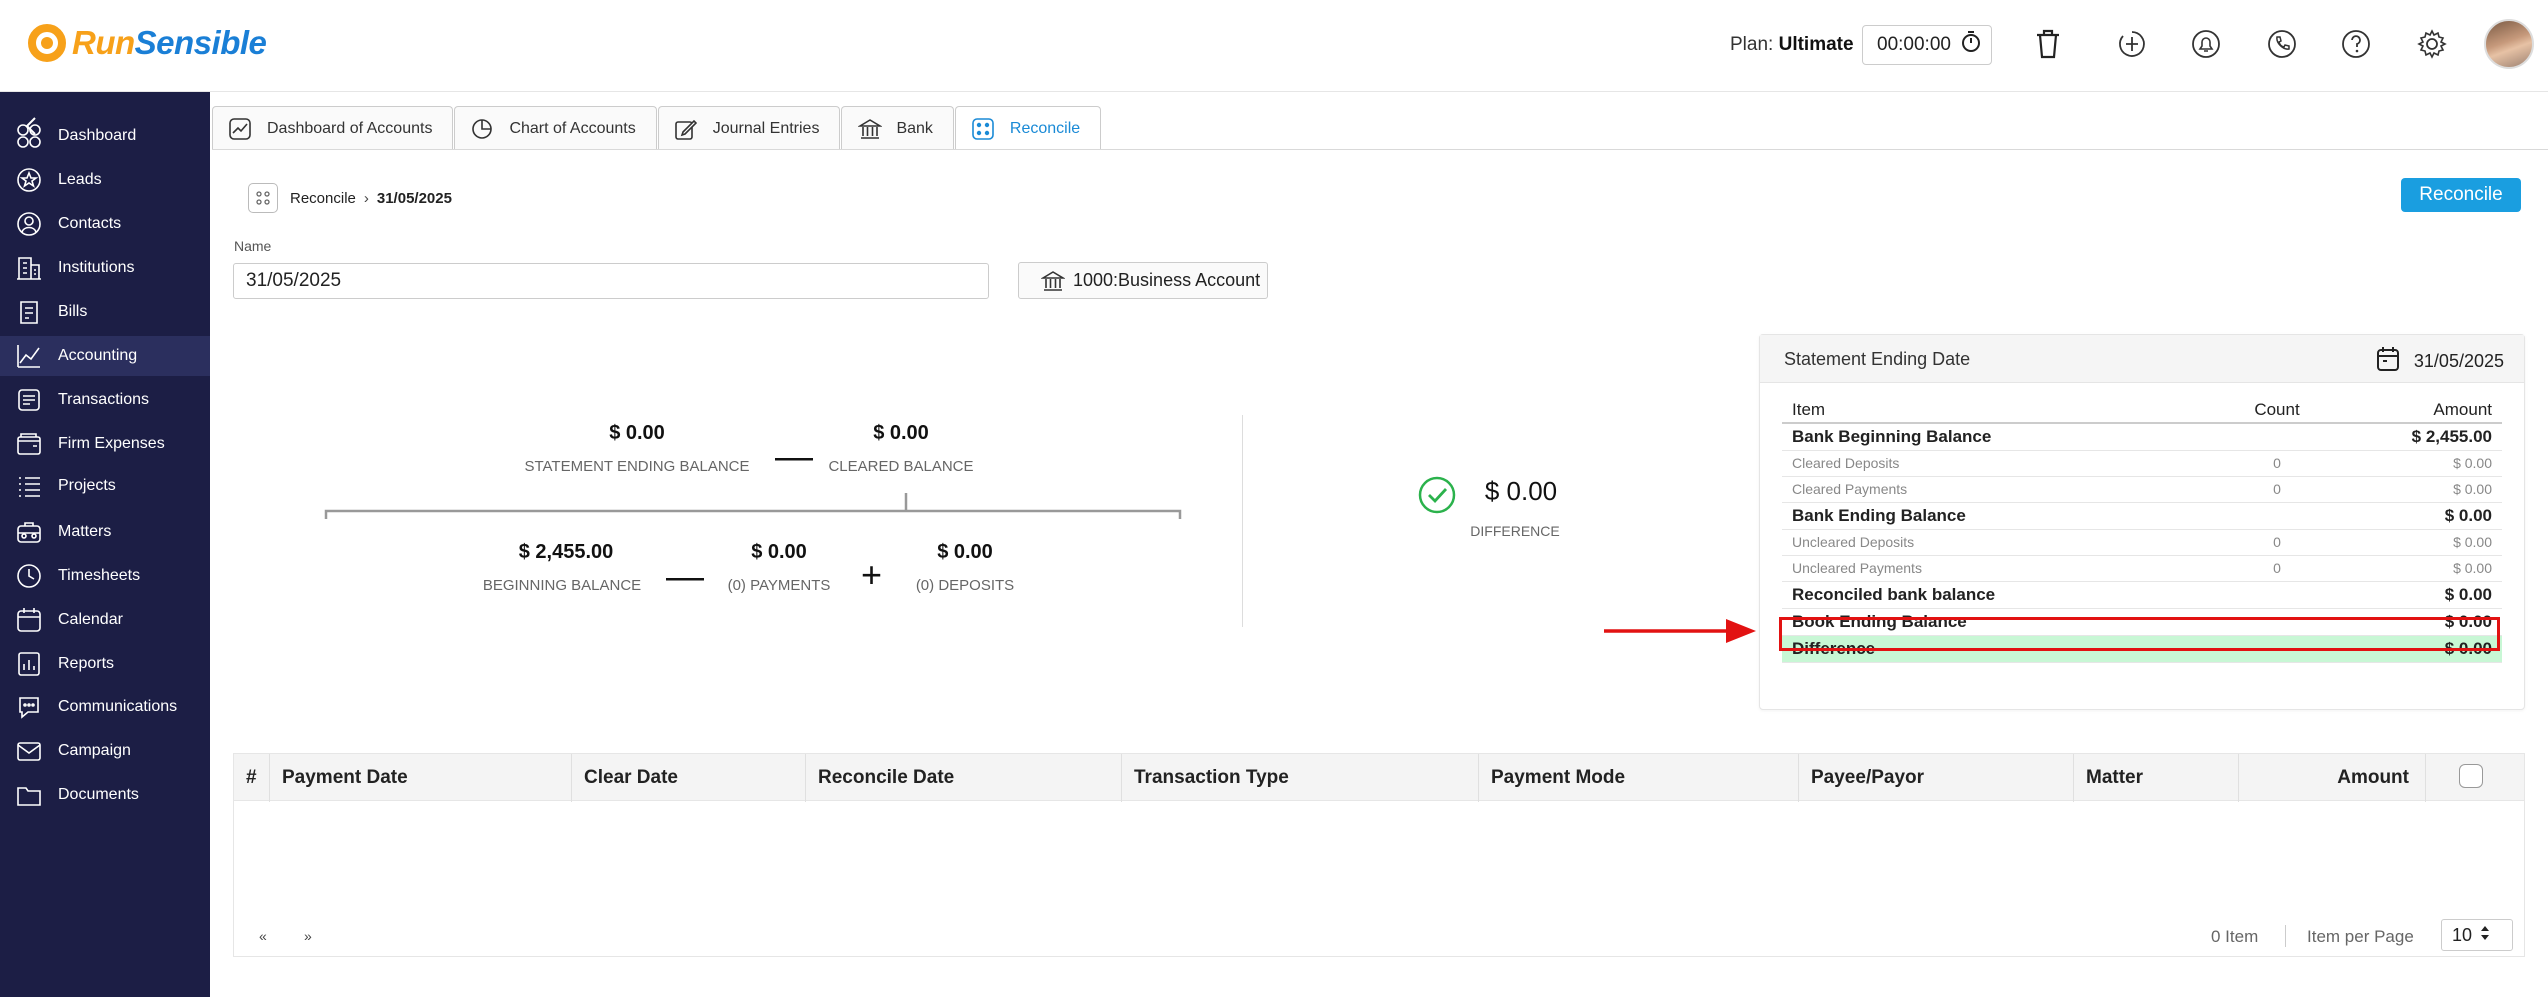 The width and height of the screenshot is (2548, 997). Describe the element at coordinates (86, 663) in the screenshot. I see `sidebar-item-label: Reports` at that location.